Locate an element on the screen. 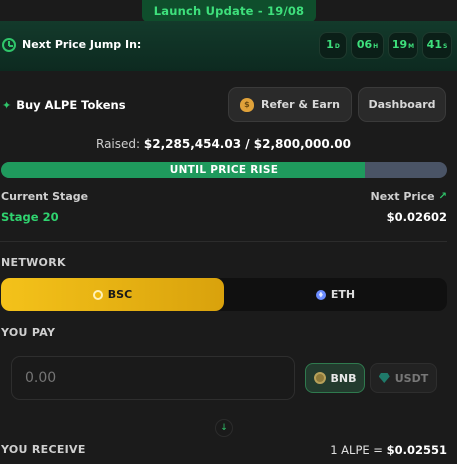  countdown-hours: 06 H is located at coordinates (367, 45).